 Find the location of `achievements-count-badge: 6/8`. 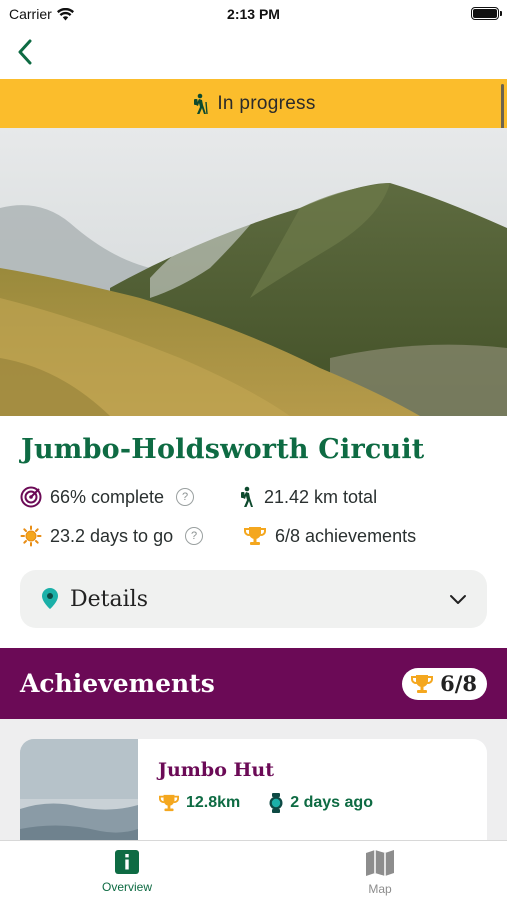

achievements-count-badge: 6/8 is located at coordinates (444, 683).